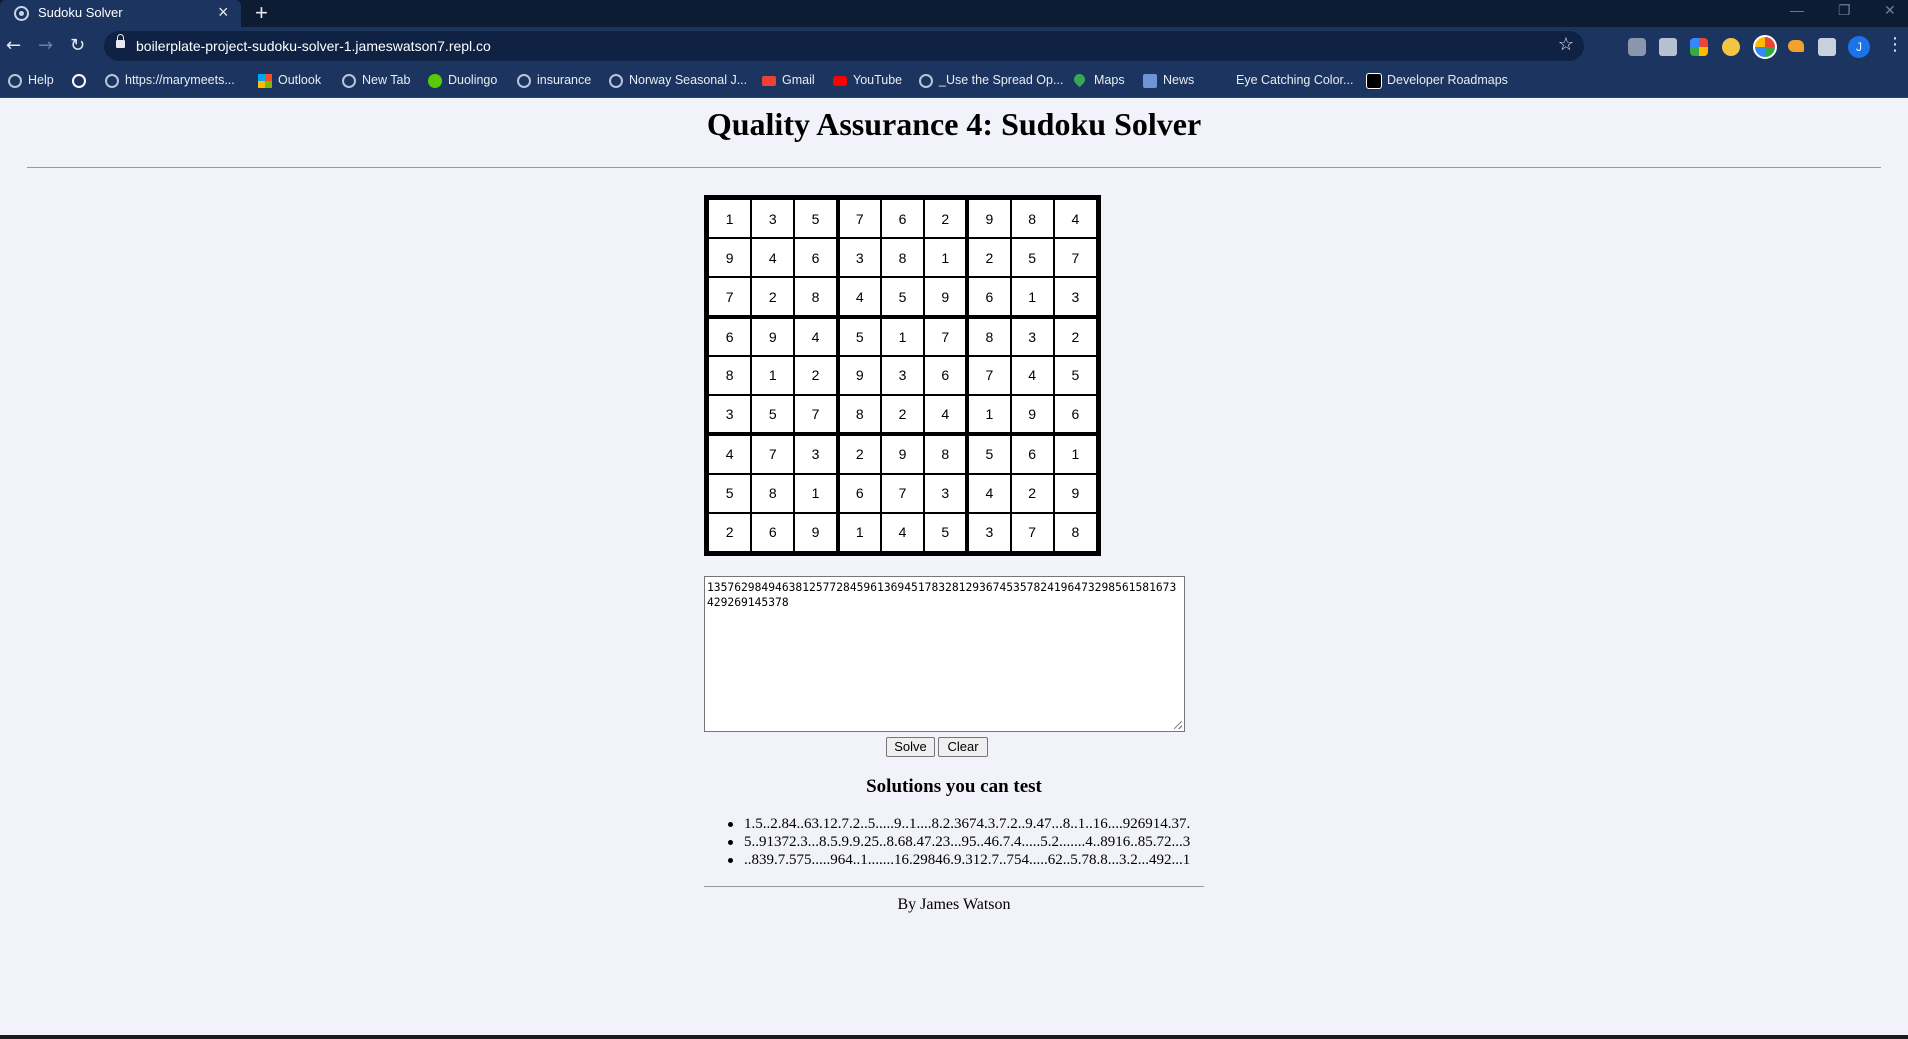 This screenshot has width=1908, height=1039. Describe the element at coordinates (1797, 10) in the screenshot. I see `minimize-icon: —` at that location.